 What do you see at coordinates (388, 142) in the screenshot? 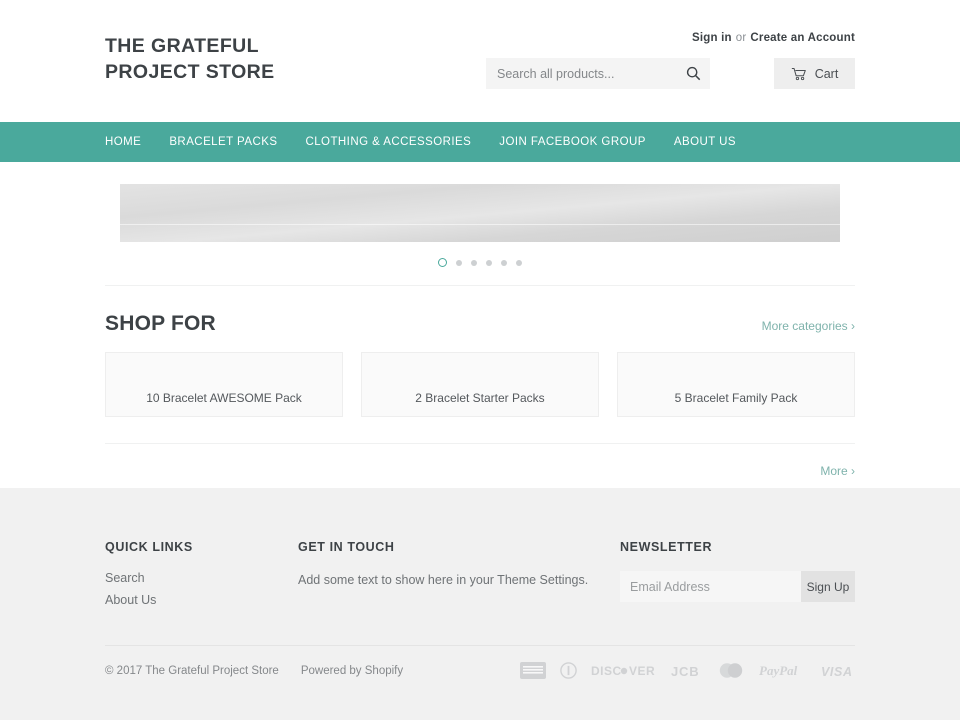
I see `nav-item-clothing-accessories: Clothing & Accessories` at bounding box center [388, 142].